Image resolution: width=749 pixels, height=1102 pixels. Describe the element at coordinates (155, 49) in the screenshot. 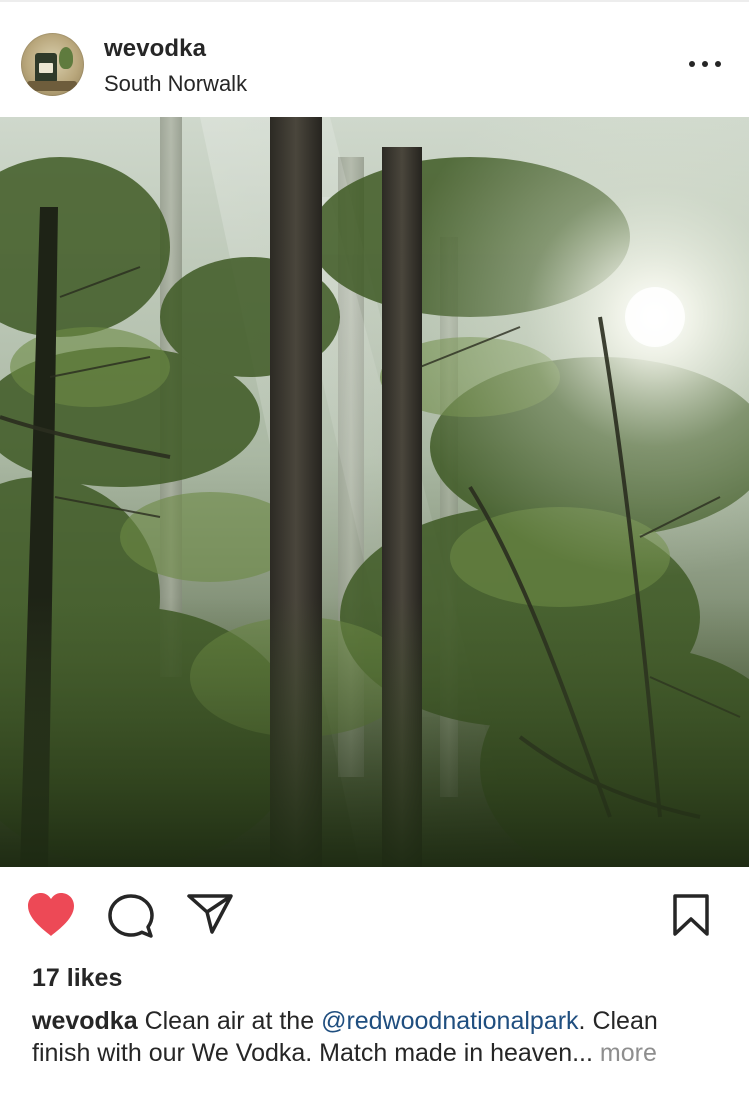

I see `username: wevodka` at that location.